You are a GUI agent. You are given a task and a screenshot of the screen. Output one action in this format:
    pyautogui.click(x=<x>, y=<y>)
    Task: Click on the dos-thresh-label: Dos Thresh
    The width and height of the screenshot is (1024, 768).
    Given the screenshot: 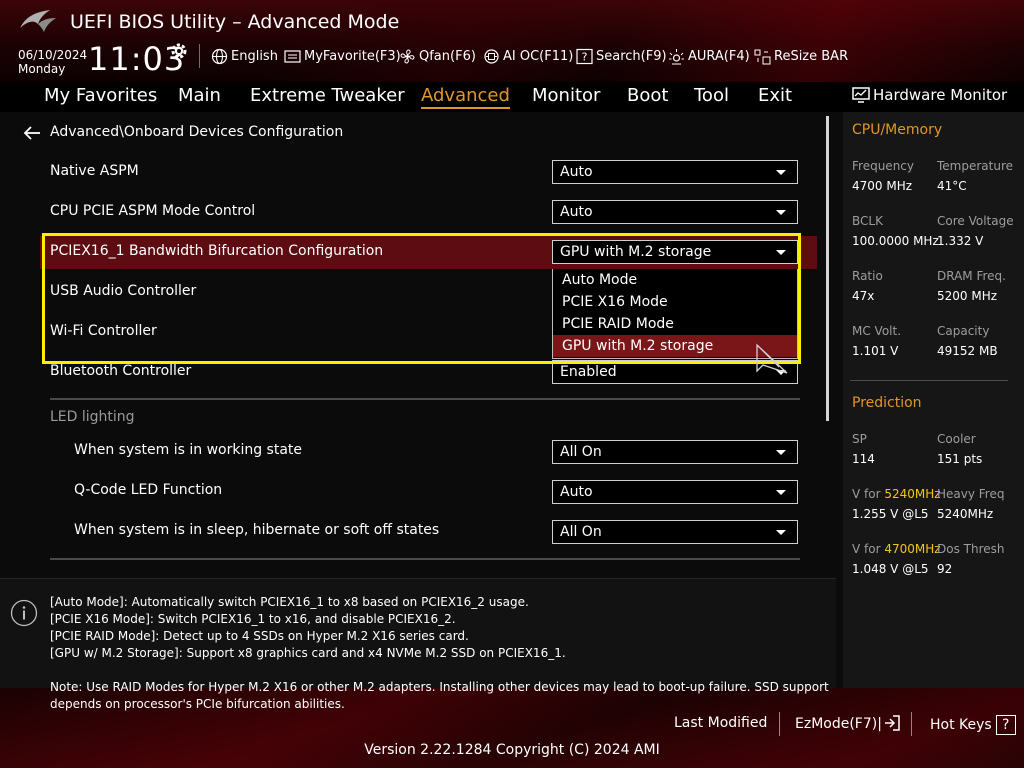 What is the action you would take?
    pyautogui.click(x=971, y=549)
    